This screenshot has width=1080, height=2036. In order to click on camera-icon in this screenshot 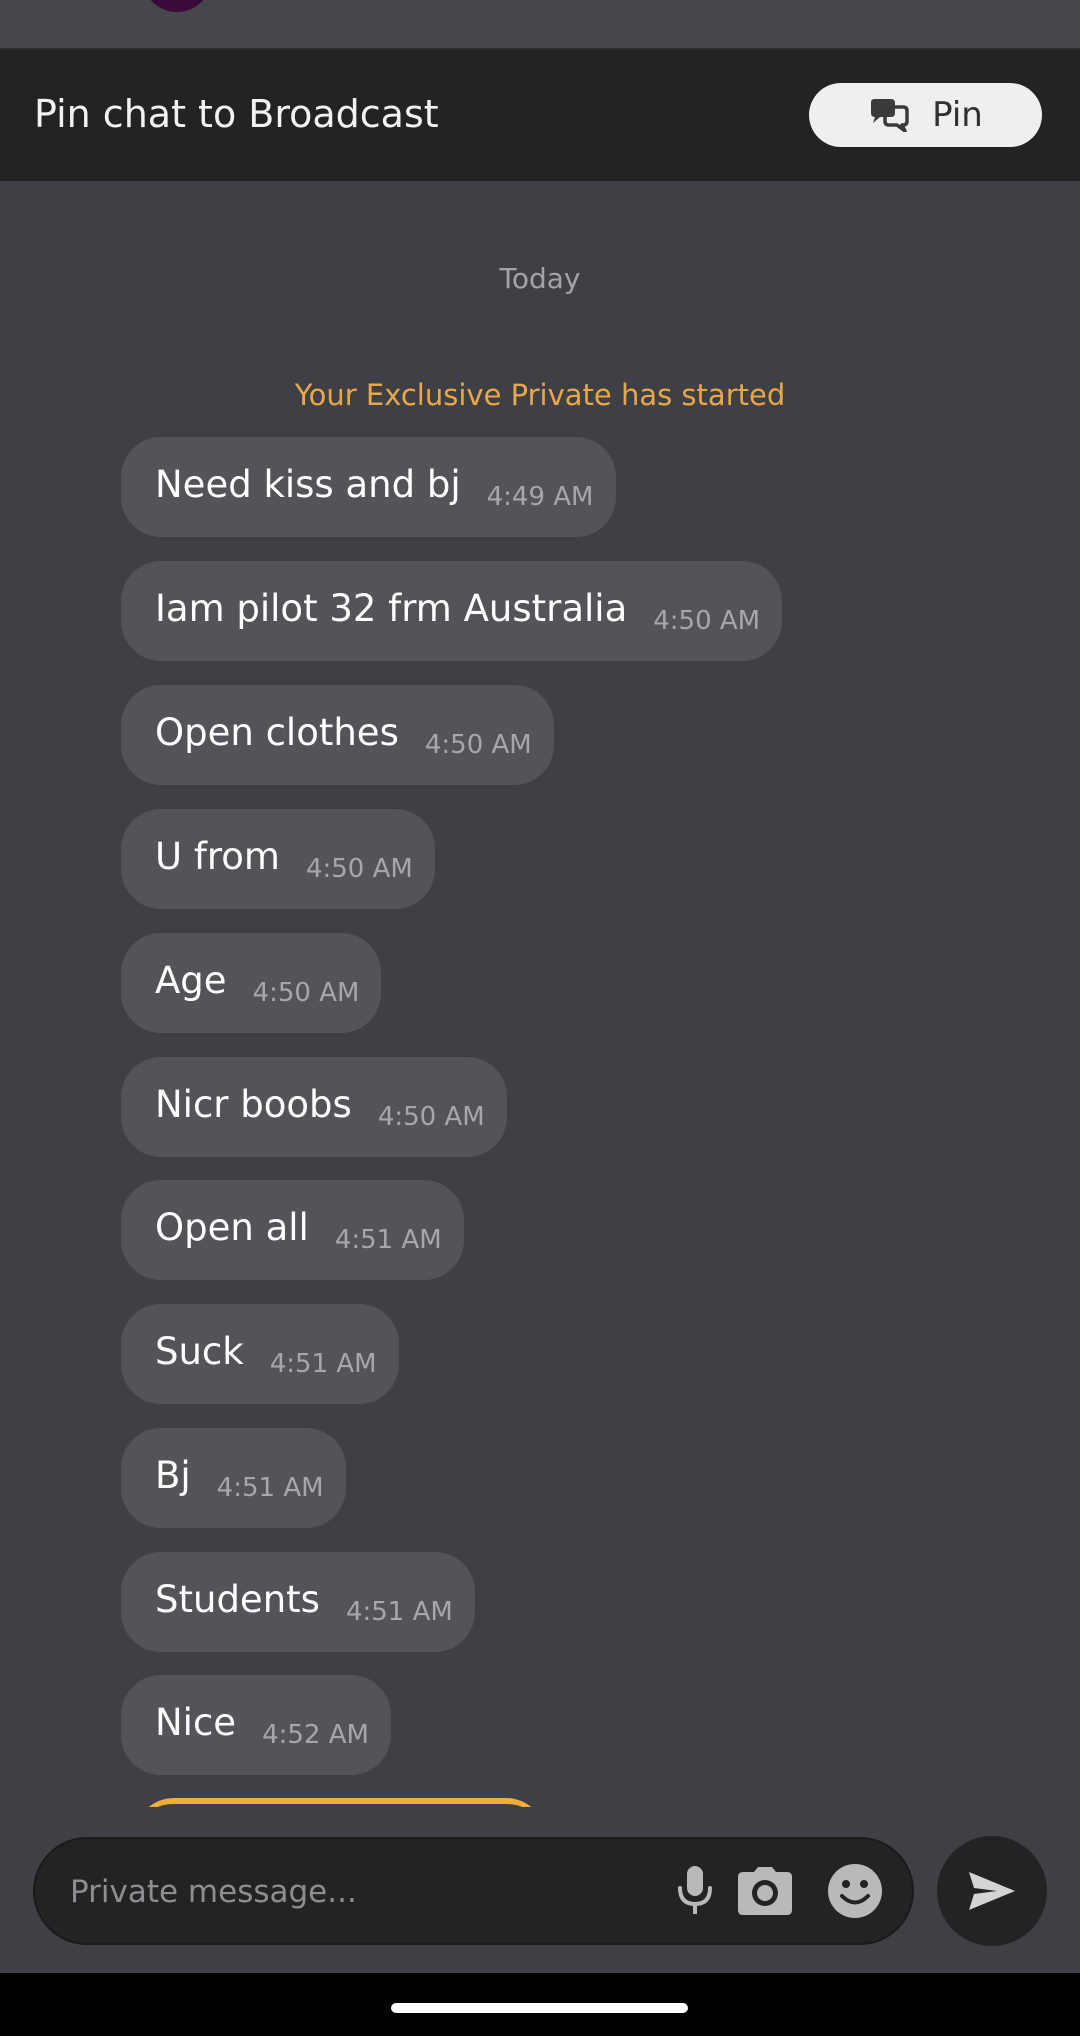, I will do `click(765, 1891)`.